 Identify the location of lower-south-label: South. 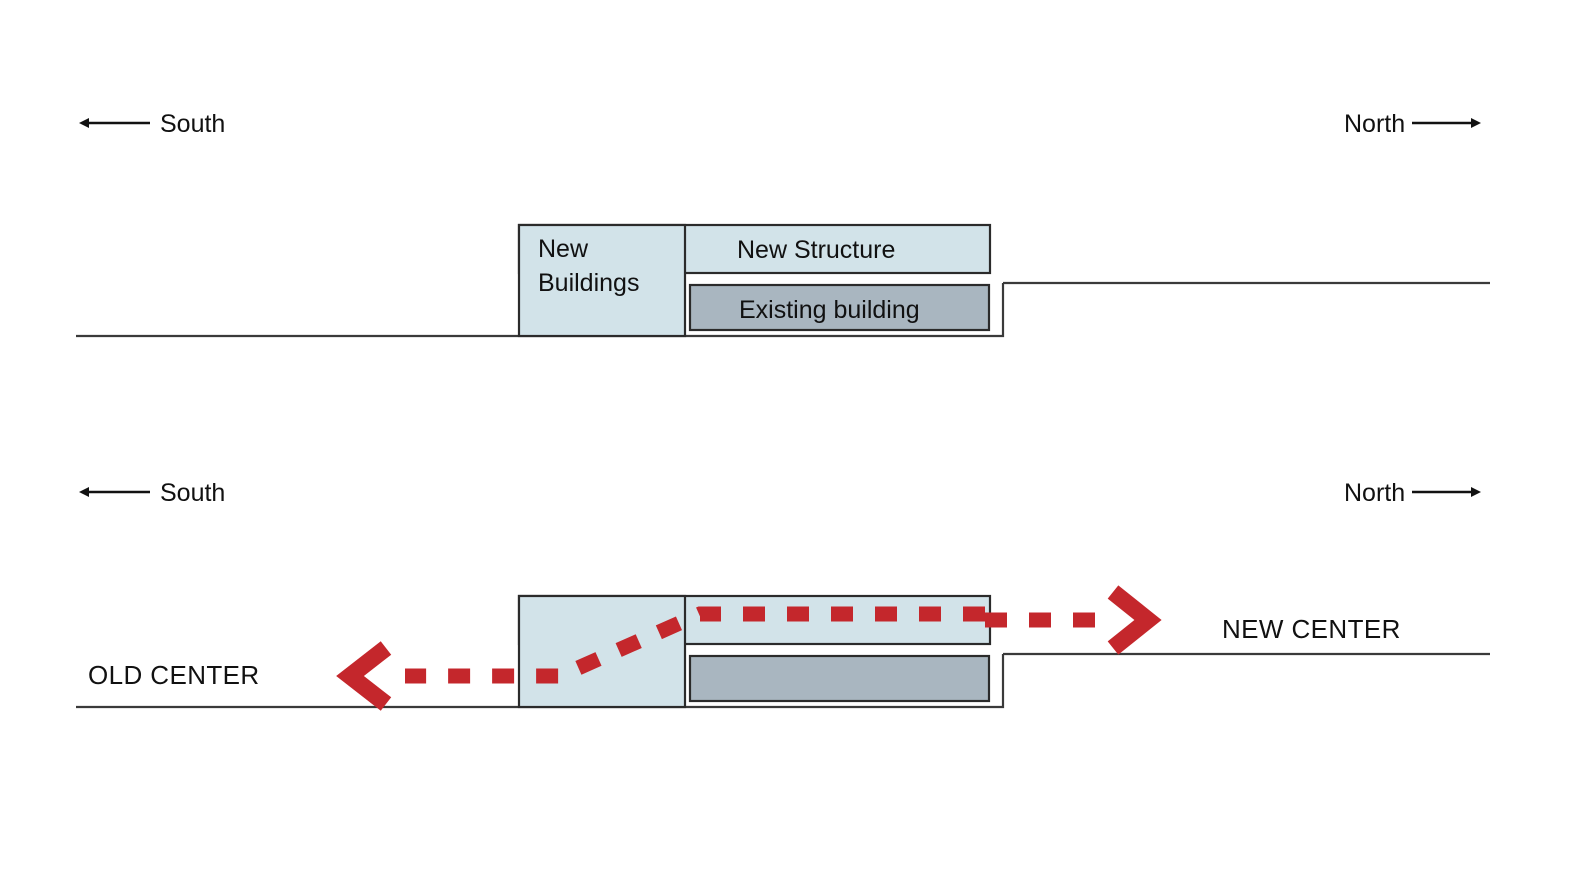
(192, 493).